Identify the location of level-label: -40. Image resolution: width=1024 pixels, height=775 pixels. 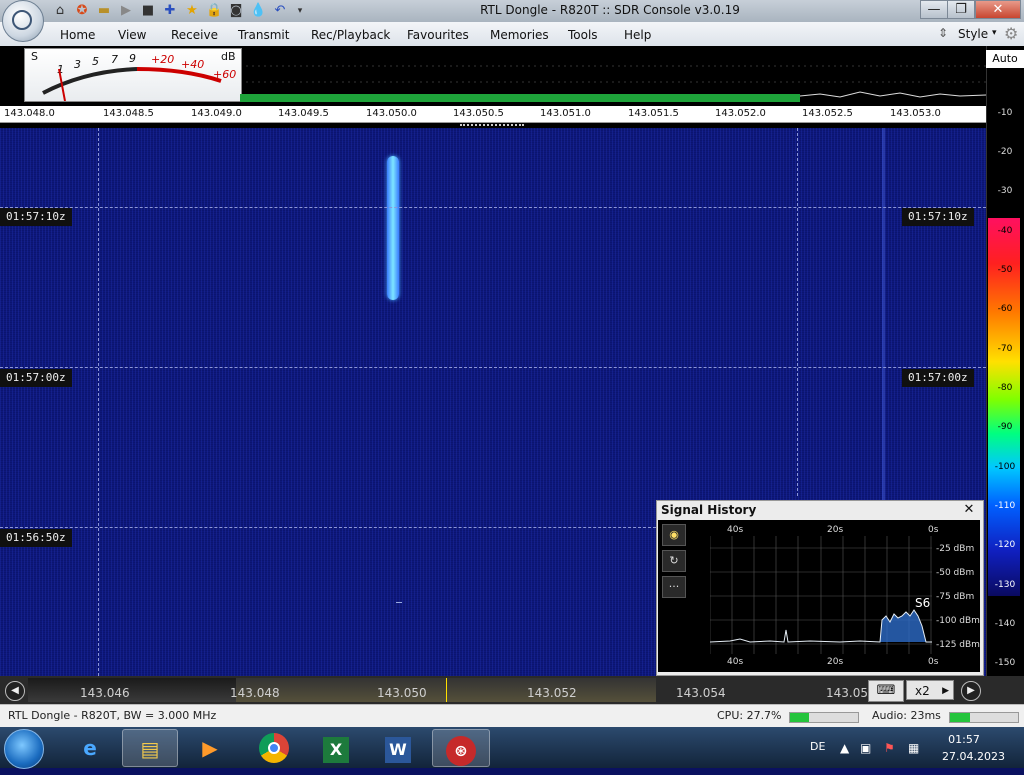
(1005, 231).